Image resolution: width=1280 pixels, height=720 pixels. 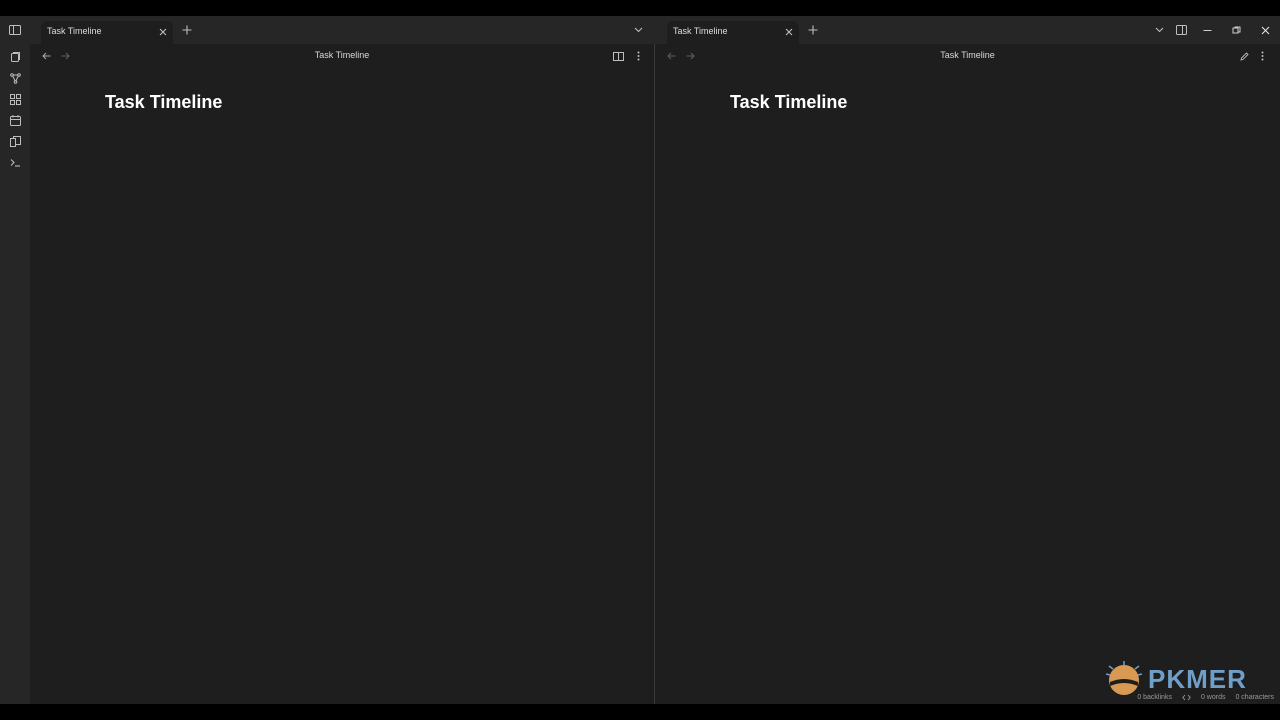 I want to click on tab-right-task-timeline: Task Timeline, so click(x=733, y=32).